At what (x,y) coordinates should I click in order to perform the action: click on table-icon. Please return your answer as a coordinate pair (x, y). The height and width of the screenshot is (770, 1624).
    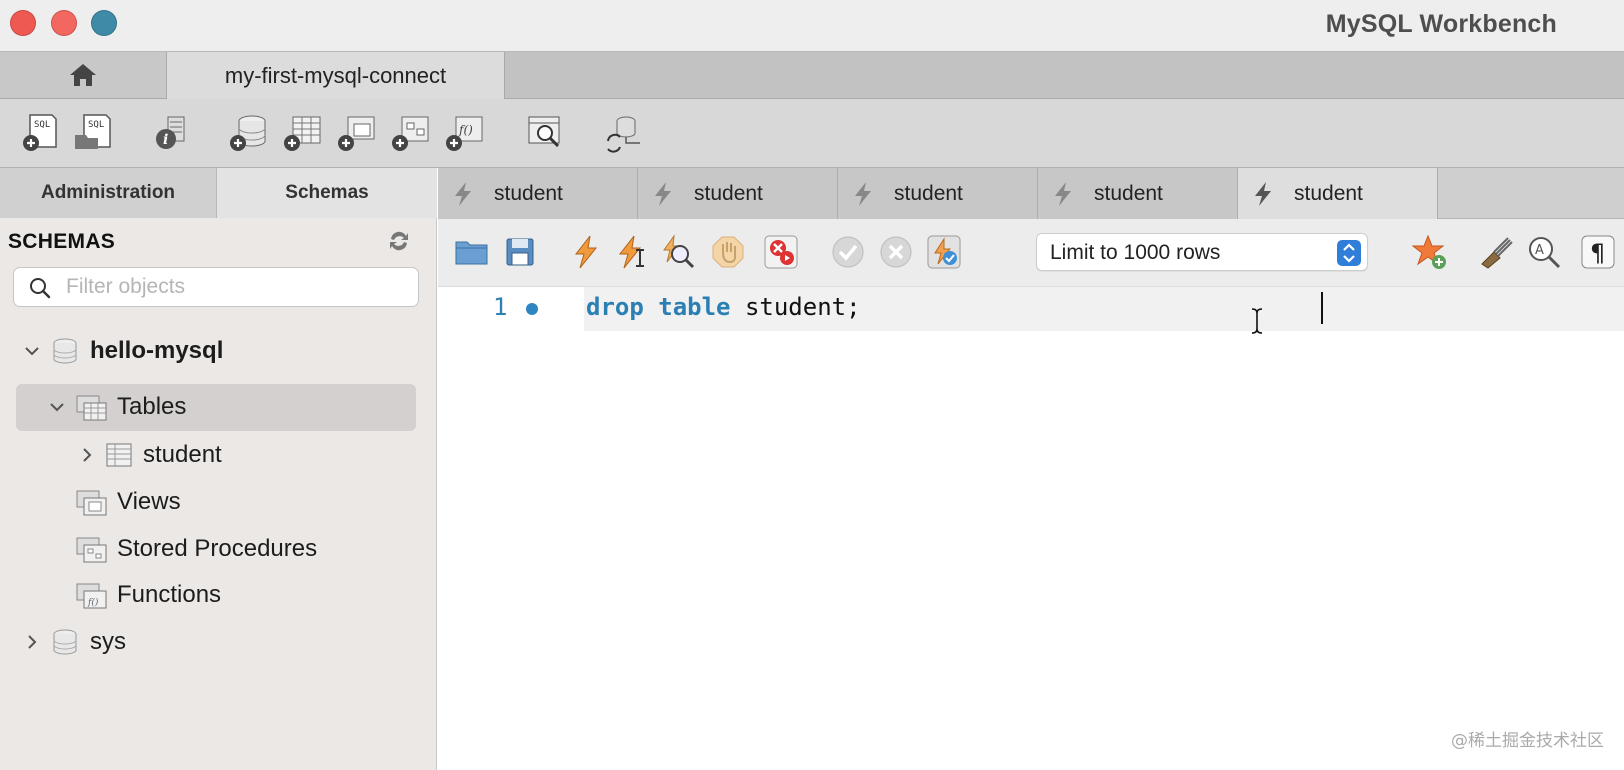
    Looking at the image, I should click on (119, 455).